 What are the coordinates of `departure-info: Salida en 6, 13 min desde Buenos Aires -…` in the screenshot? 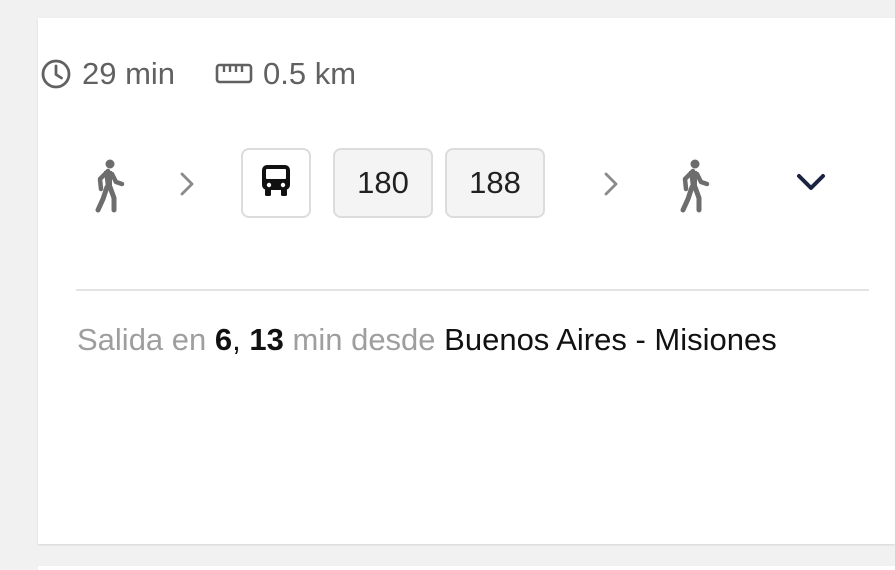 It's located at (427, 340).